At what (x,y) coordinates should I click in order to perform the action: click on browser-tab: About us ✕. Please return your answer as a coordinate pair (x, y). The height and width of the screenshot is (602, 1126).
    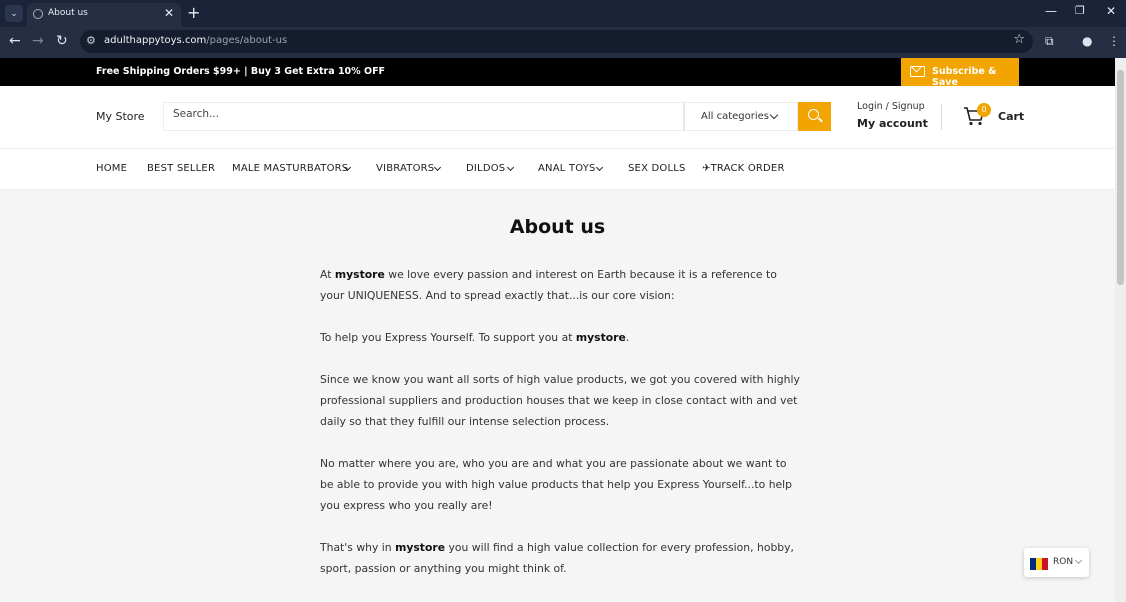
    Looking at the image, I should click on (104, 15).